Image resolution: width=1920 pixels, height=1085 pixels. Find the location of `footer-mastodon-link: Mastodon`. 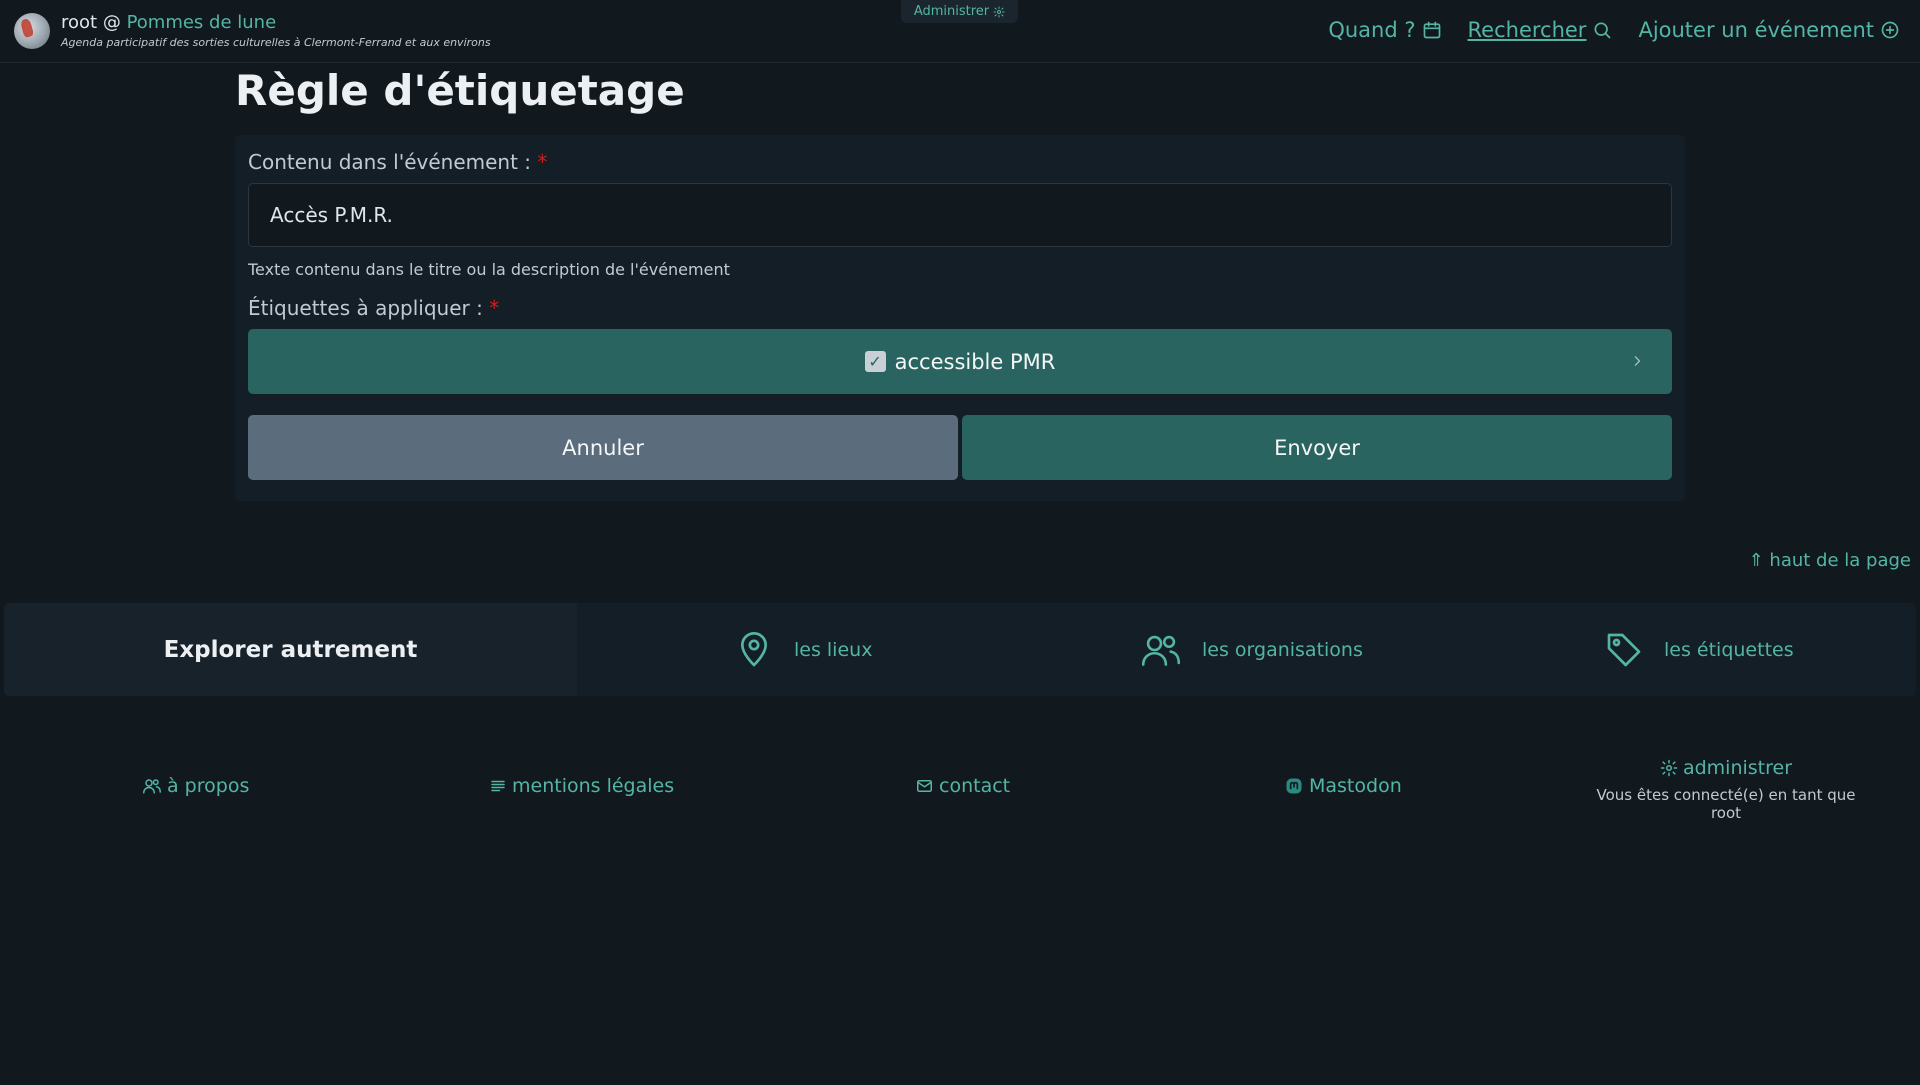

footer-mastodon-link: Mastodon is located at coordinates (1343, 786).